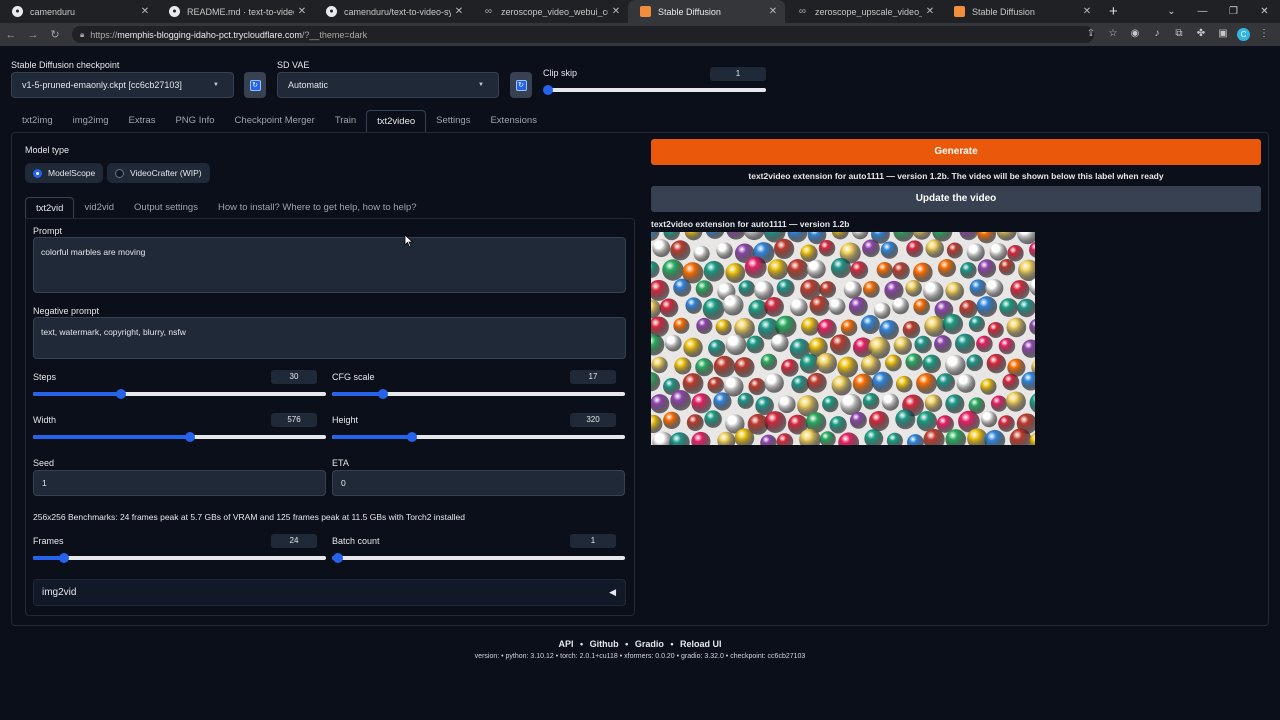 The height and width of the screenshot is (720, 1280). I want to click on browser-tab: ∞ zeroscope_video_webui_colab.ip✕, so click(549, 11).